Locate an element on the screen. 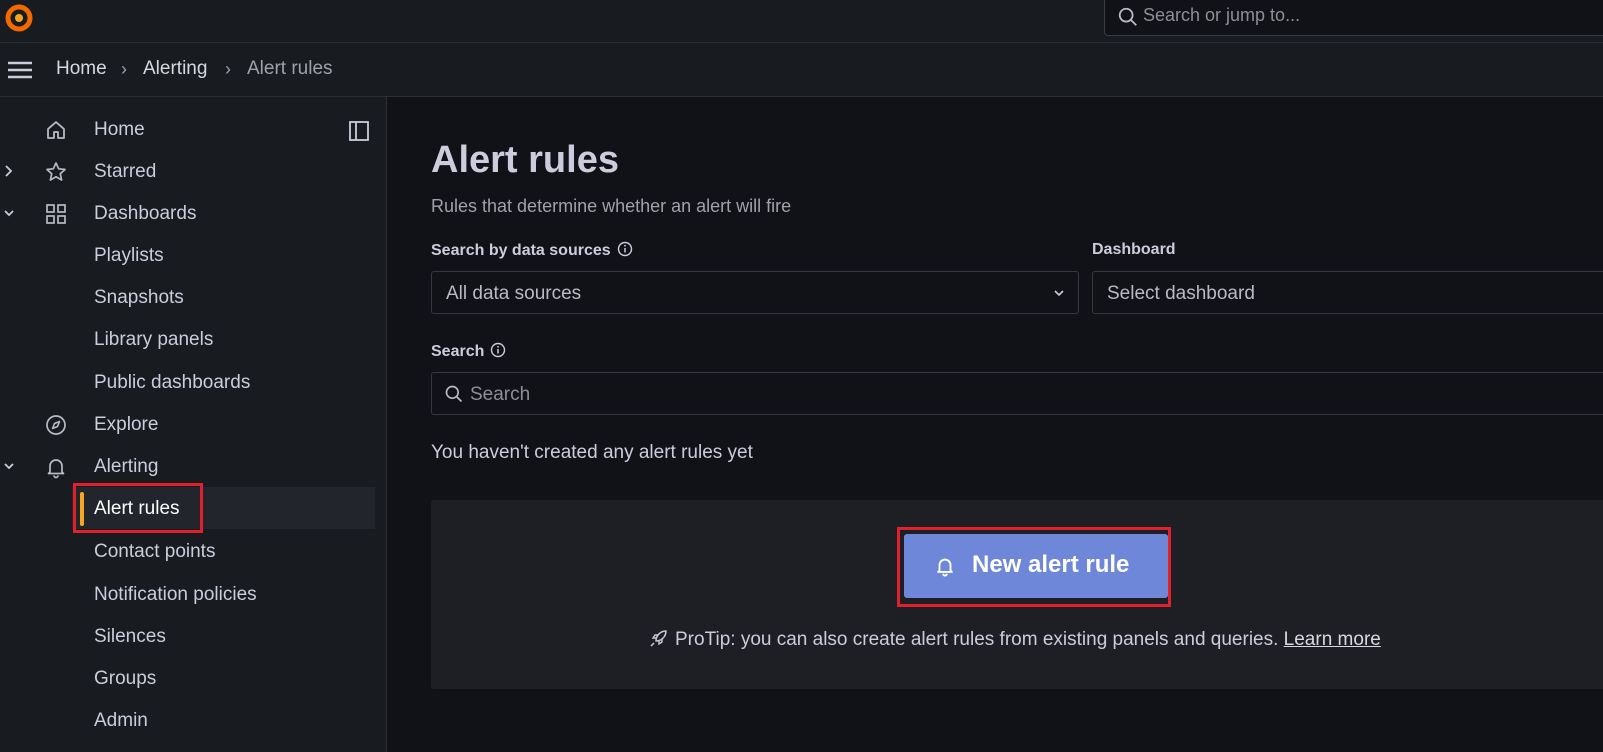 The height and width of the screenshot is (752, 1603). apps-grid-icon is located at coordinates (56, 214).